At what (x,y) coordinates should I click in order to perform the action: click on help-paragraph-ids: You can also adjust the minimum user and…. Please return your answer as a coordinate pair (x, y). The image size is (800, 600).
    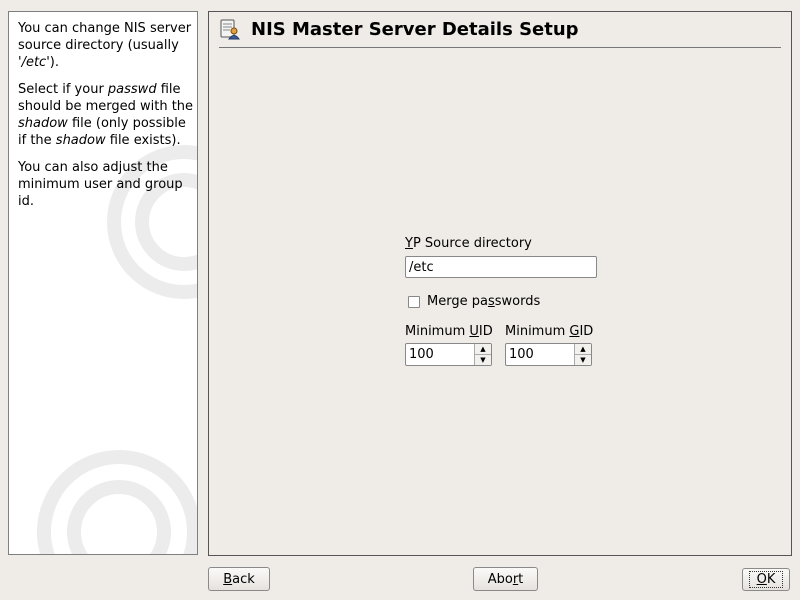
    Looking at the image, I should click on (100, 184).